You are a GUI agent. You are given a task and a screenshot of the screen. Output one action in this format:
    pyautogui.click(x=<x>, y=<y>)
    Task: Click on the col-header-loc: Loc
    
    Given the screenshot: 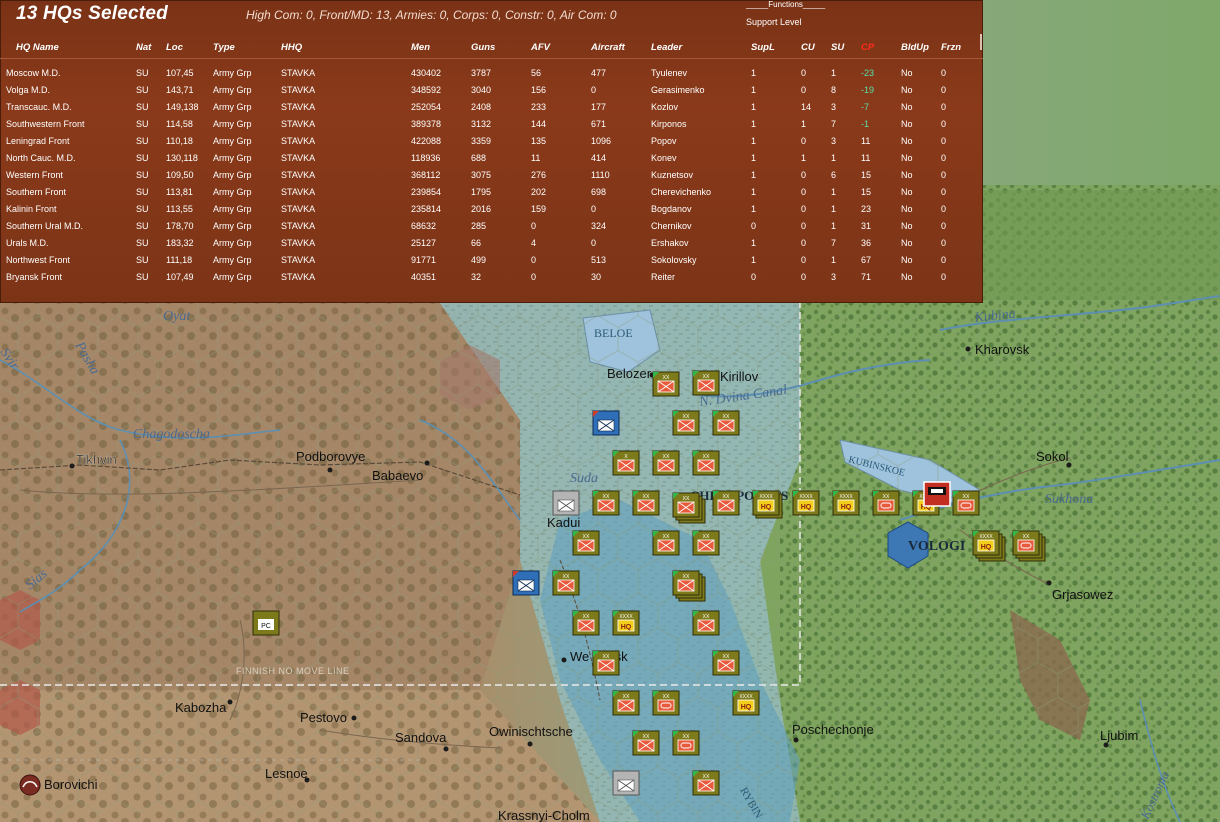 What is the action you would take?
    pyautogui.click(x=174, y=47)
    